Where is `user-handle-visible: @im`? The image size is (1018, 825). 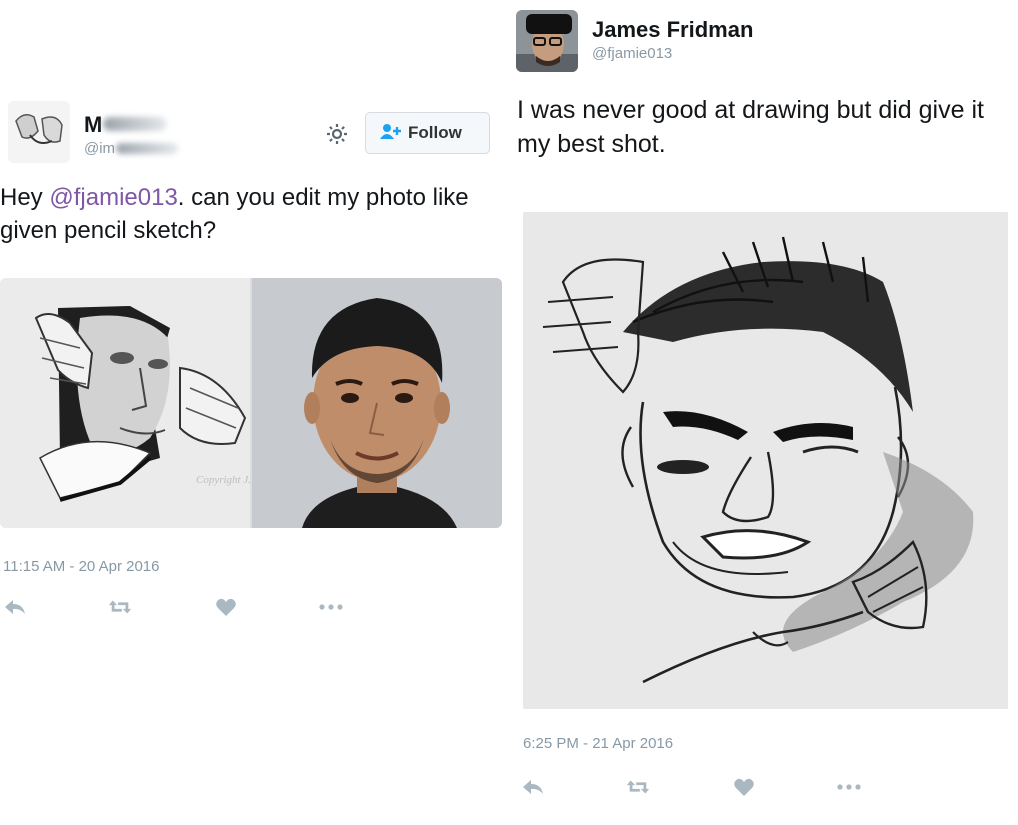 user-handle-visible: @im is located at coordinates (100, 148).